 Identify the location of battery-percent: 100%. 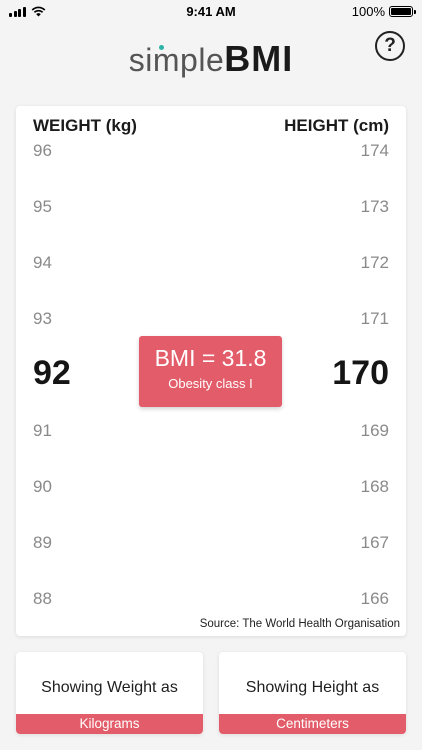
(368, 11).